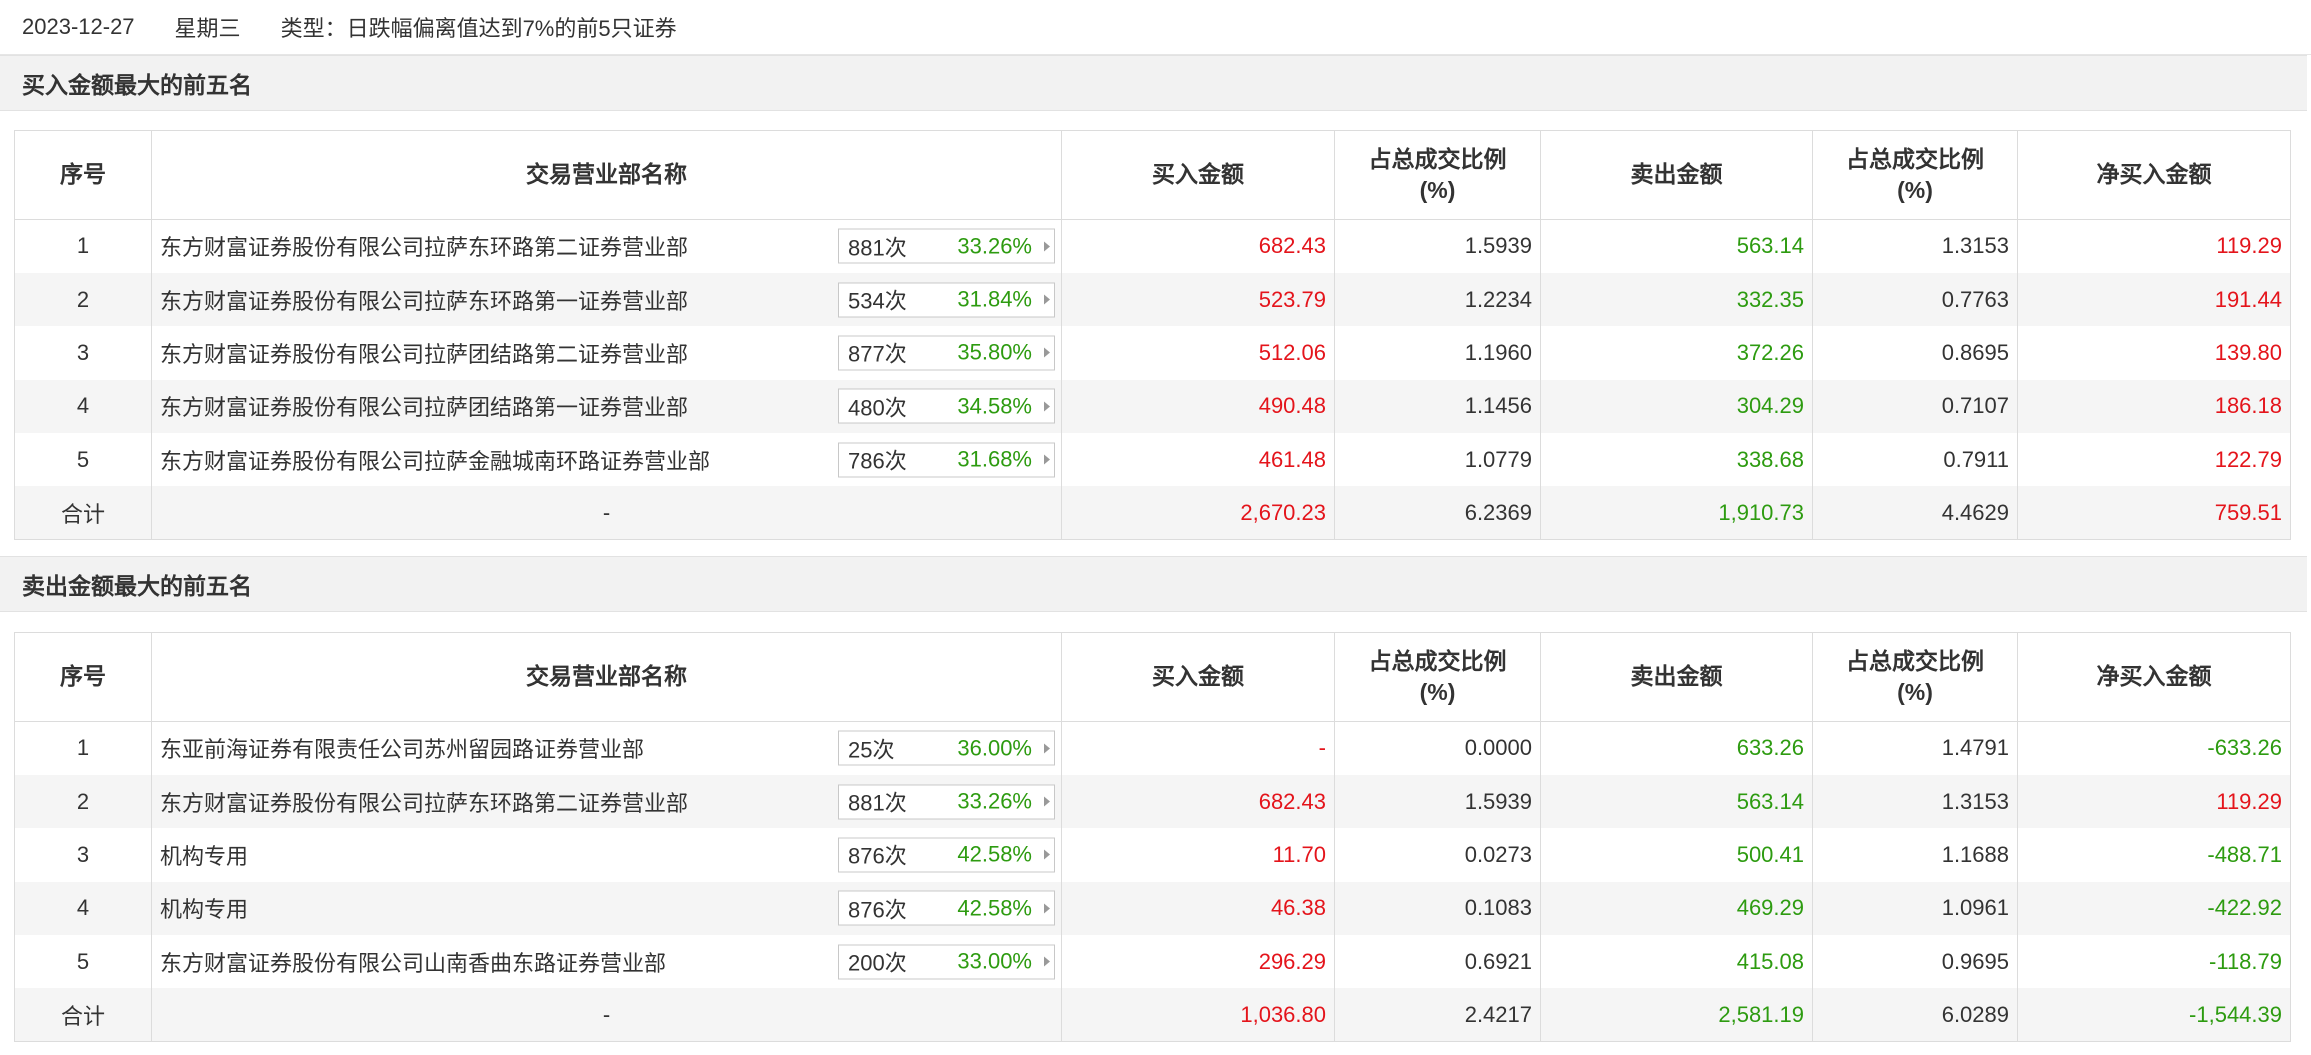 The height and width of the screenshot is (1055, 2311). What do you see at coordinates (1915, 460) in the screenshot?
I see `sell-ratio: 0.7911` at bounding box center [1915, 460].